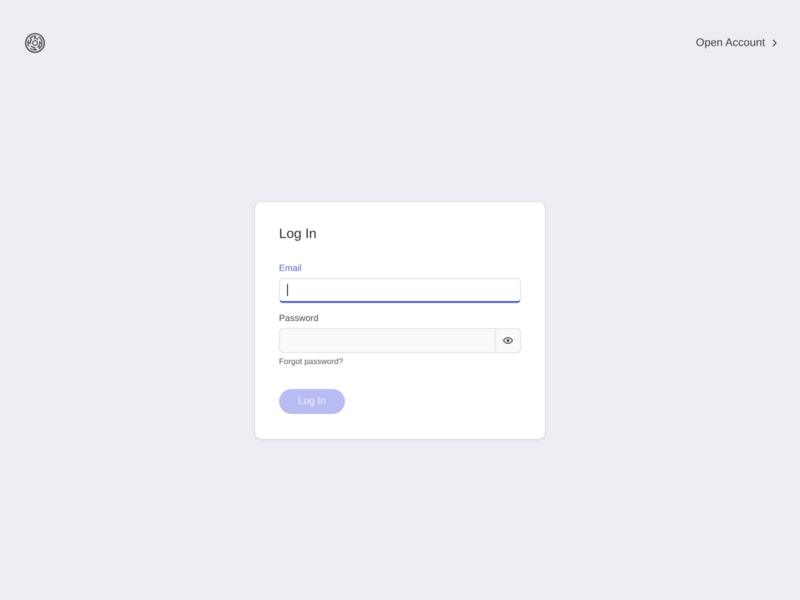  Describe the element at coordinates (298, 233) in the screenshot. I see `card-title: Log In` at that location.